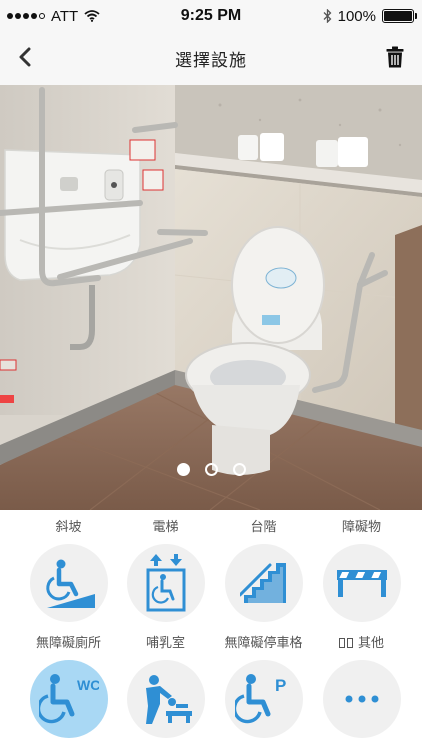 The width and height of the screenshot is (422, 744). I want to click on facility-label: 障礙物, so click(361, 526).